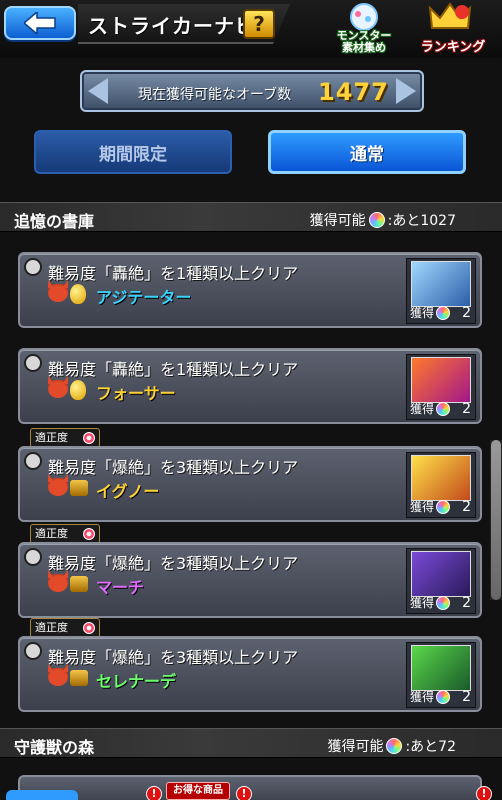  I want to click on mission-monster-name: マーチ, so click(120, 587).